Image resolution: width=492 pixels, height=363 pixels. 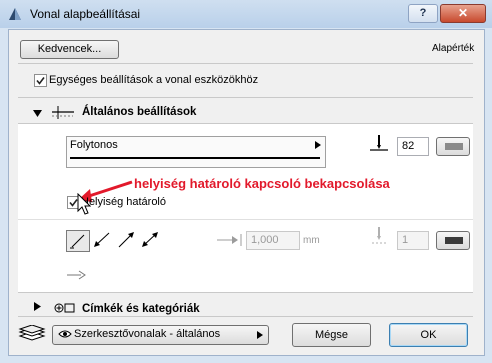 What do you see at coordinates (94, 145) in the screenshot?
I see `line-type-label: Folytonos` at bounding box center [94, 145].